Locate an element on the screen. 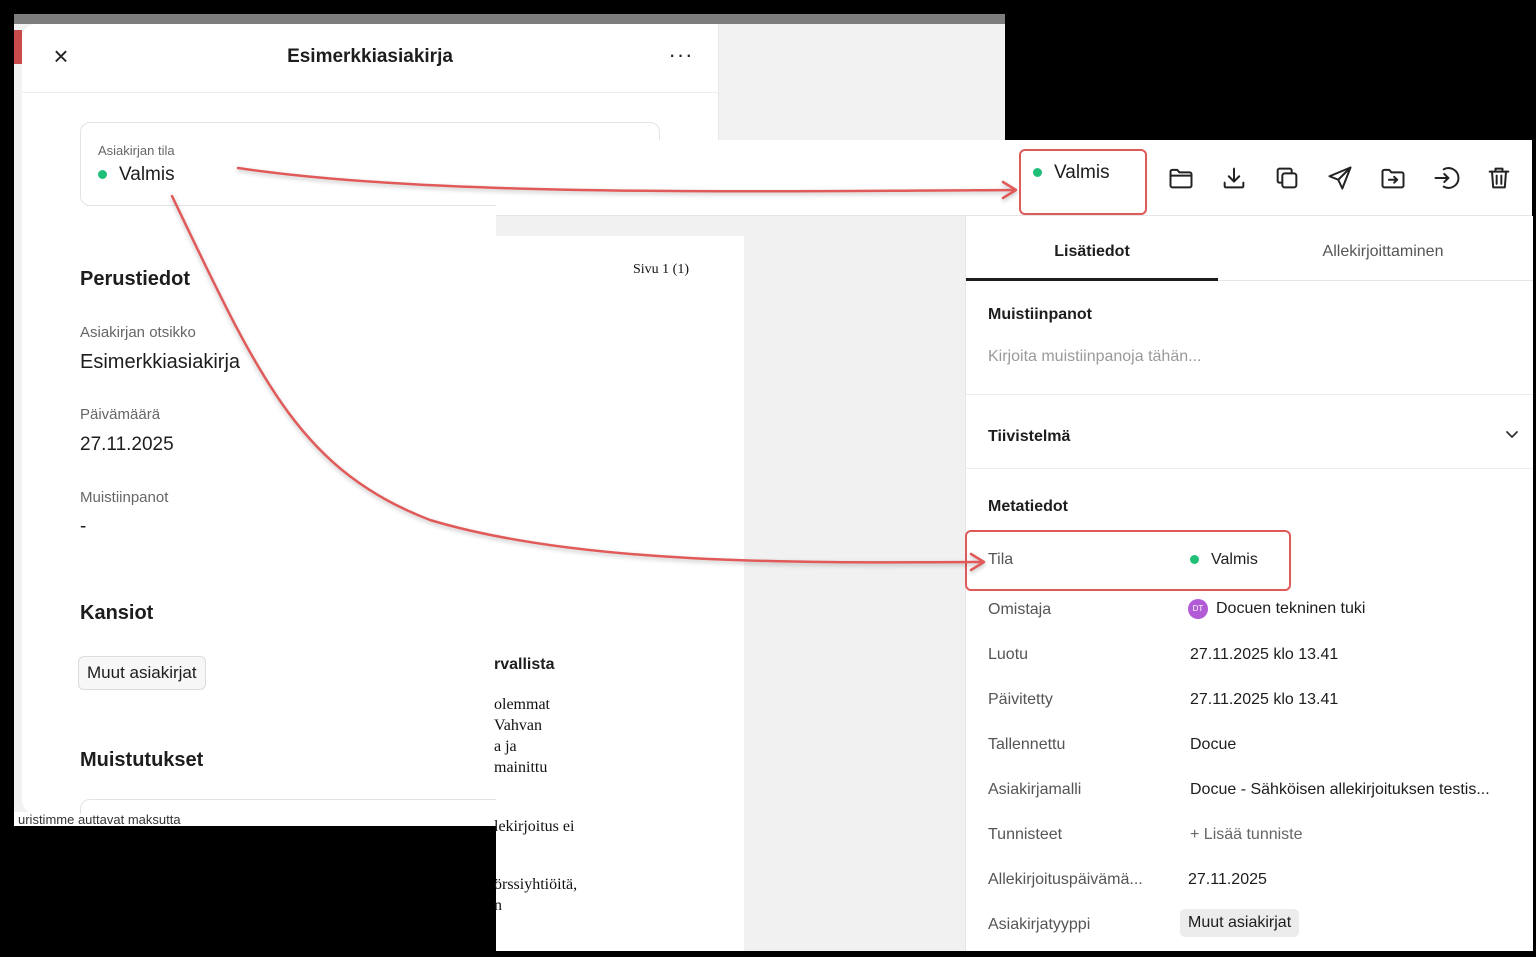 Image resolution: width=1536 pixels, height=957 pixels. avatar: DT is located at coordinates (1198, 609).